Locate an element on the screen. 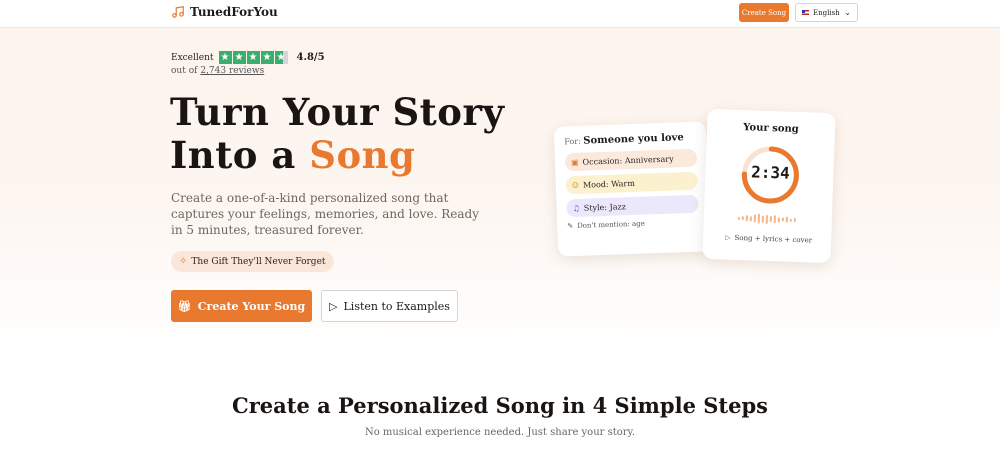  reviews-line: out of 2,743 reviews is located at coordinates (217, 71).